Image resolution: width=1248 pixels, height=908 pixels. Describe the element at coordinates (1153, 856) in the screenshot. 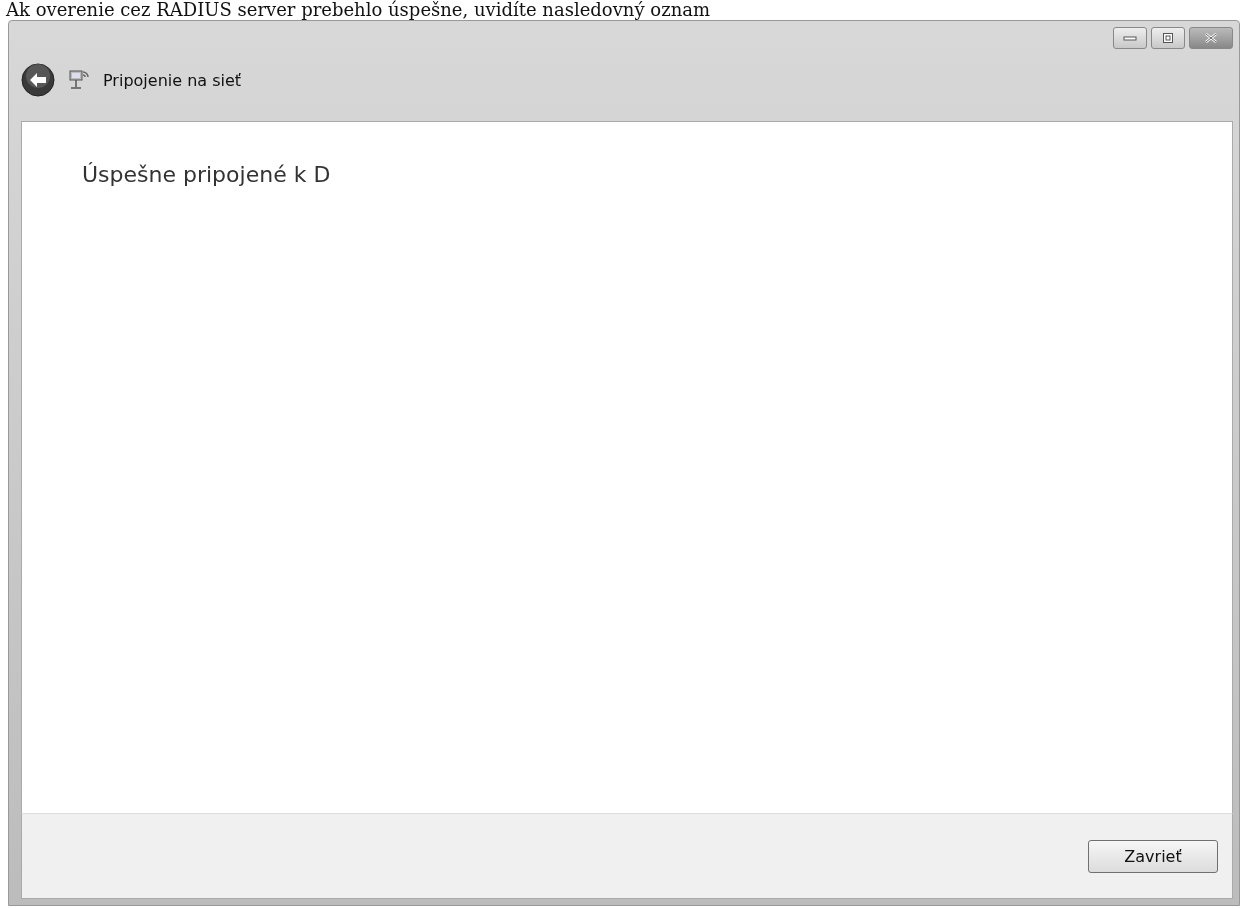

I see `close-dialog-button: Zavrieť` at that location.